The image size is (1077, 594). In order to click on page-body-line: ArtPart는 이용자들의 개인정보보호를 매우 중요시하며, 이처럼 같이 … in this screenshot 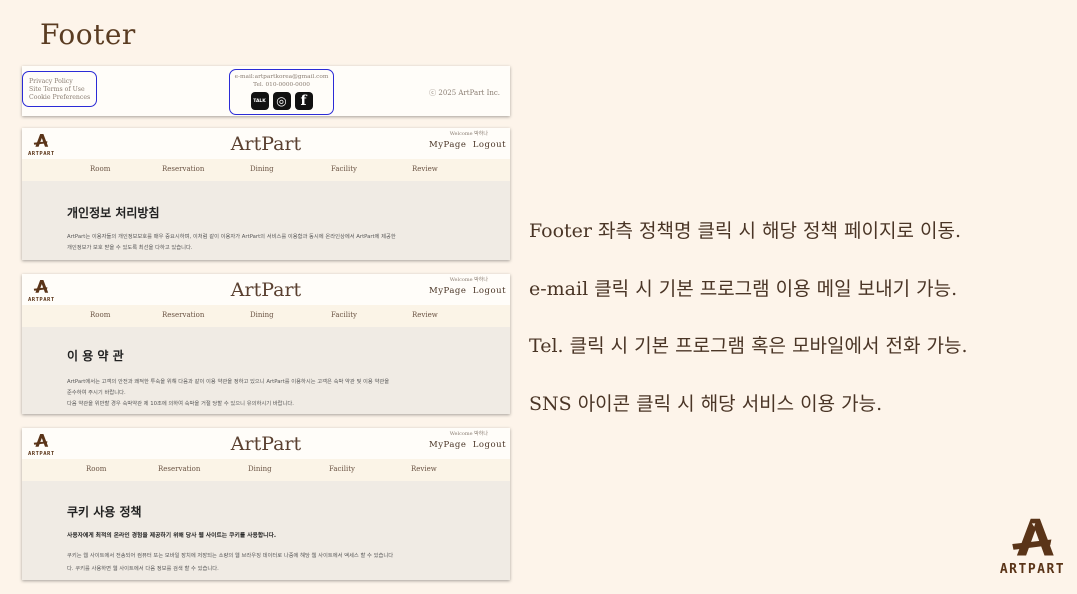, I will do `click(231, 237)`.